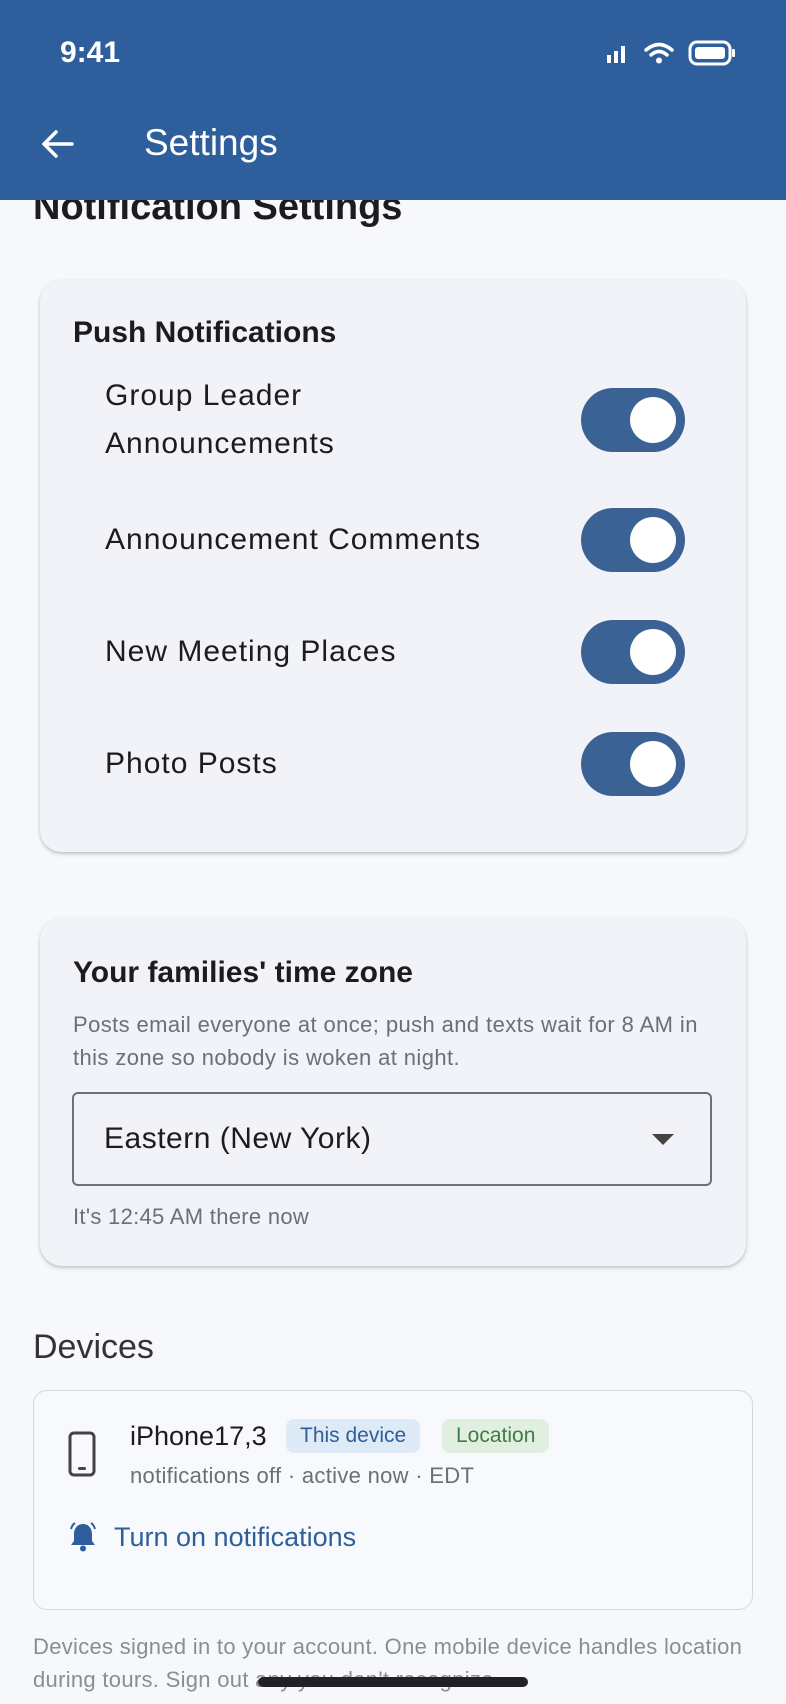 This screenshot has width=786, height=1704. What do you see at coordinates (293, 539) in the screenshot?
I see `toggle-label: Announcement Comments` at bounding box center [293, 539].